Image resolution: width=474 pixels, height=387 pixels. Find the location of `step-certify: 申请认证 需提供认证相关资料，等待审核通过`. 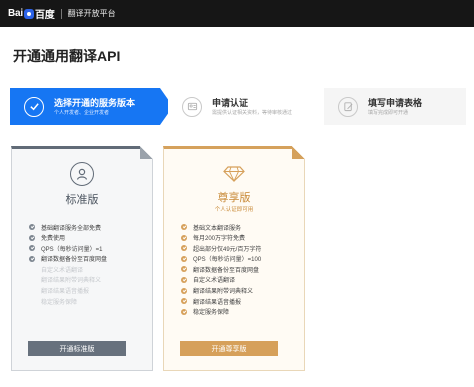

step-certify: 申请认证 需提供认证相关资料，等待审核通过 is located at coordinates (247, 106).